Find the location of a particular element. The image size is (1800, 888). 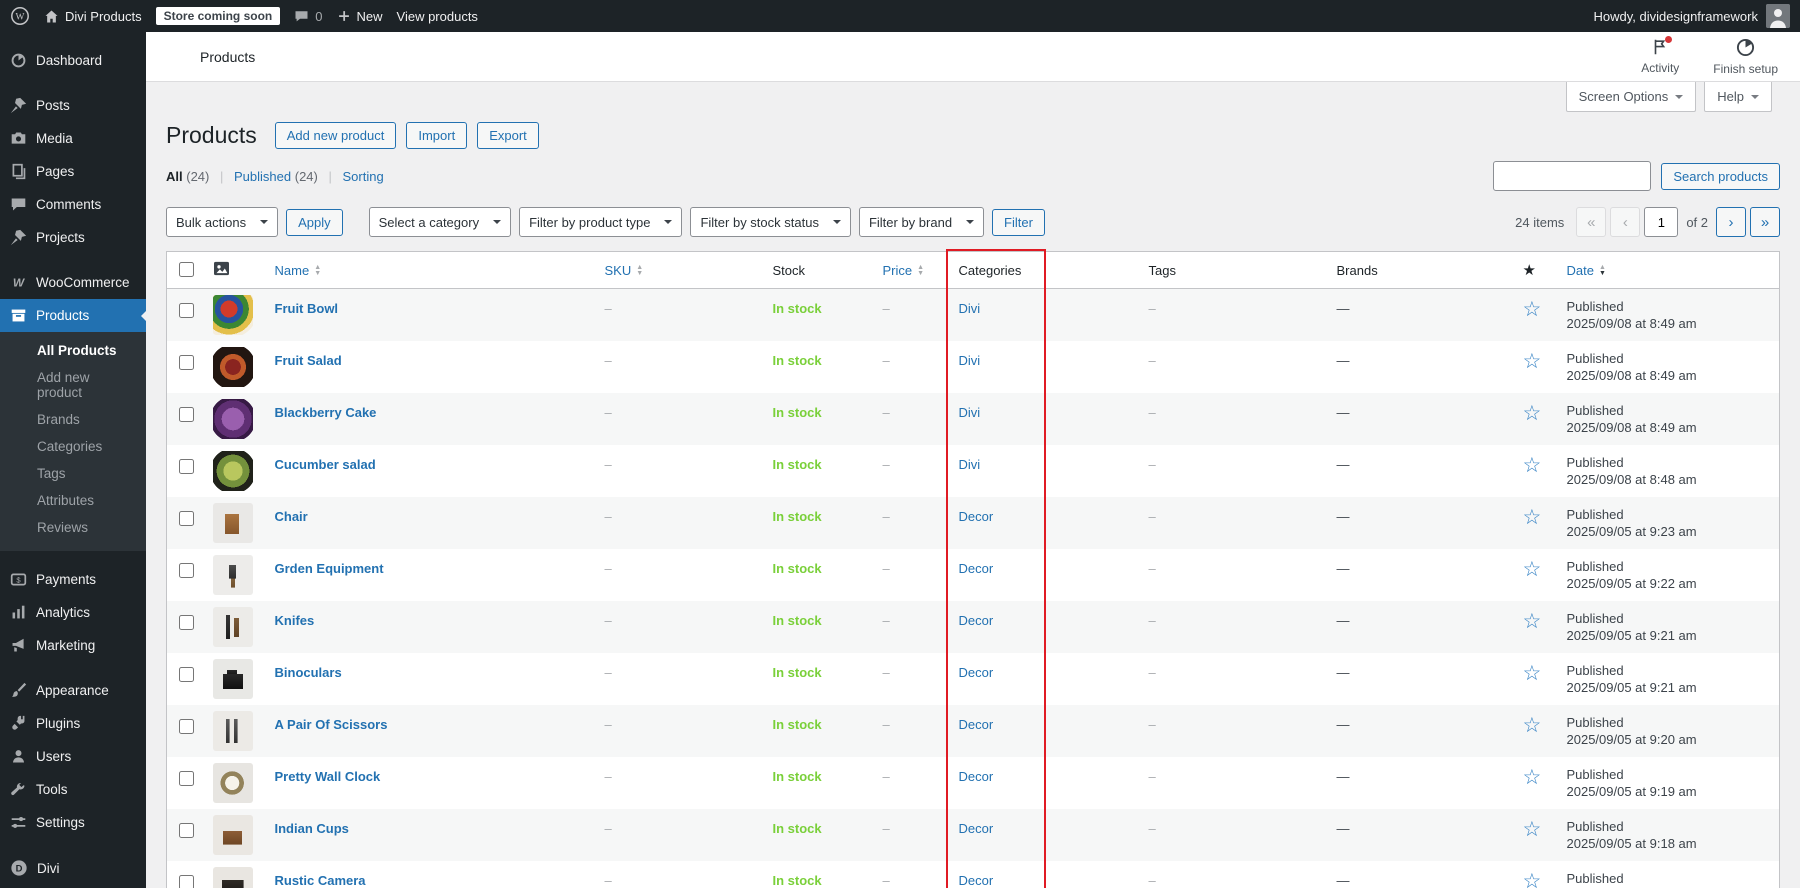

sidebar-item-dashboard: Dashboard is located at coordinates (73, 60).